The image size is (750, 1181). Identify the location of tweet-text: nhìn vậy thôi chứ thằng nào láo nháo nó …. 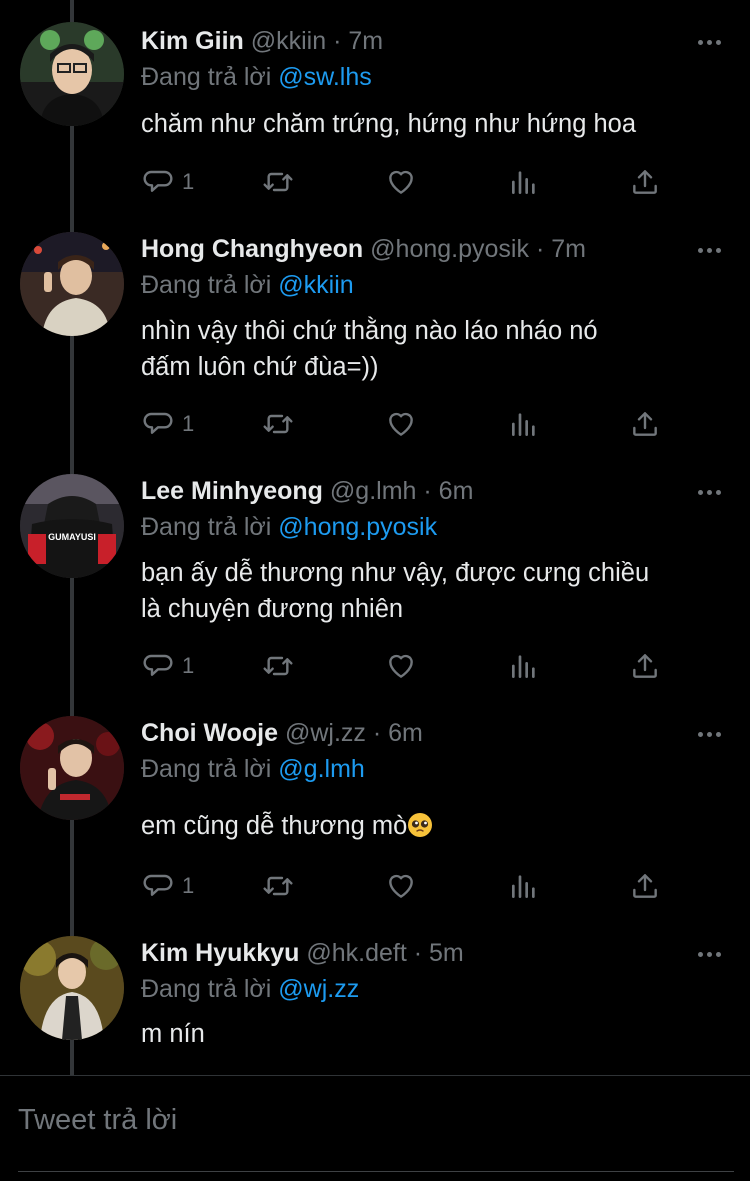
(436, 349).